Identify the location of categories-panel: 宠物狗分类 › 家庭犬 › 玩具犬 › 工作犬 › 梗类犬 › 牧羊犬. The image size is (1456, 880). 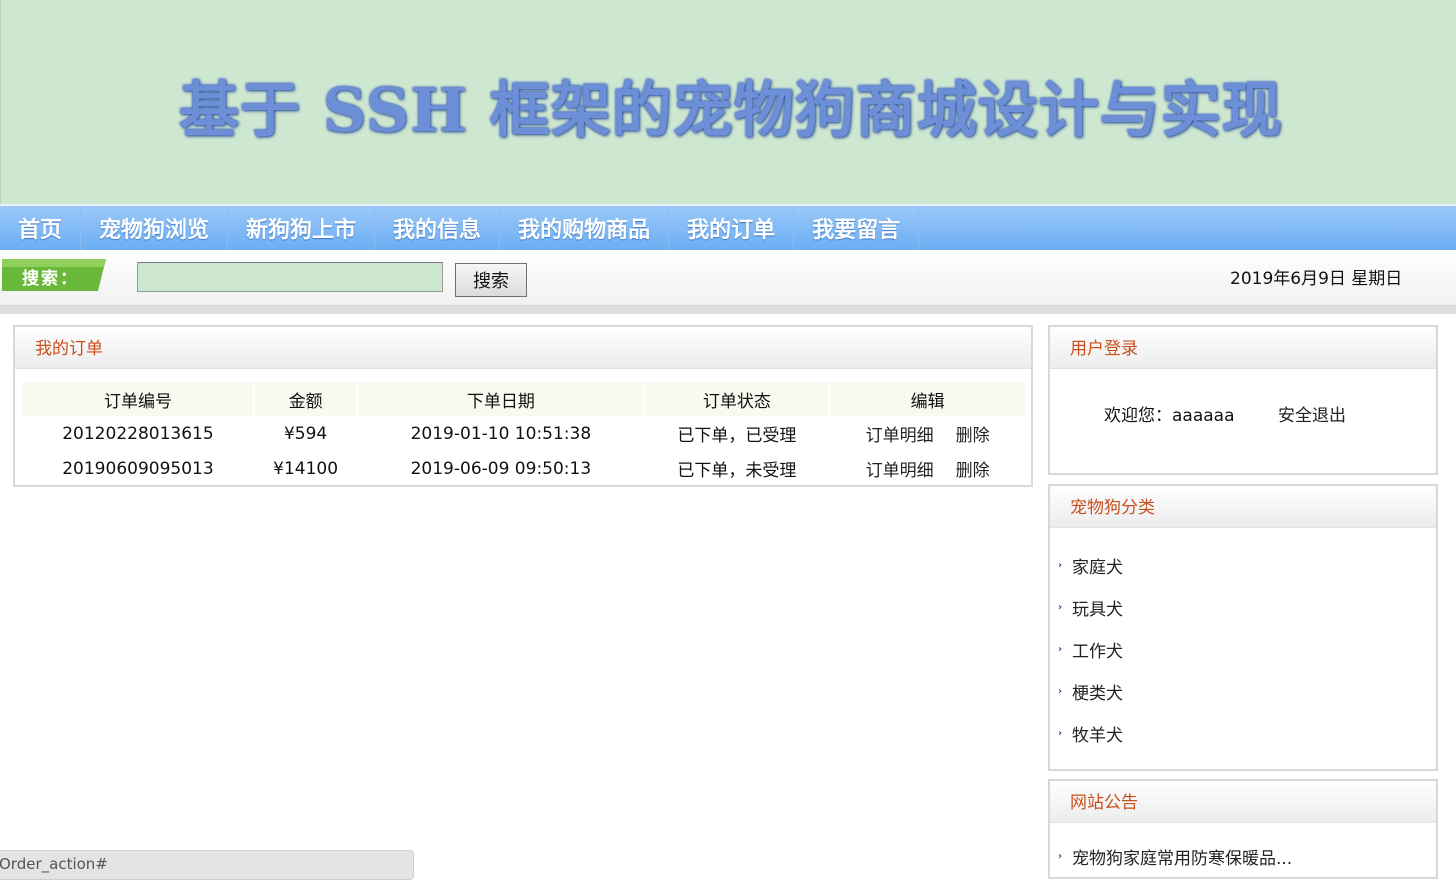
(1243, 627).